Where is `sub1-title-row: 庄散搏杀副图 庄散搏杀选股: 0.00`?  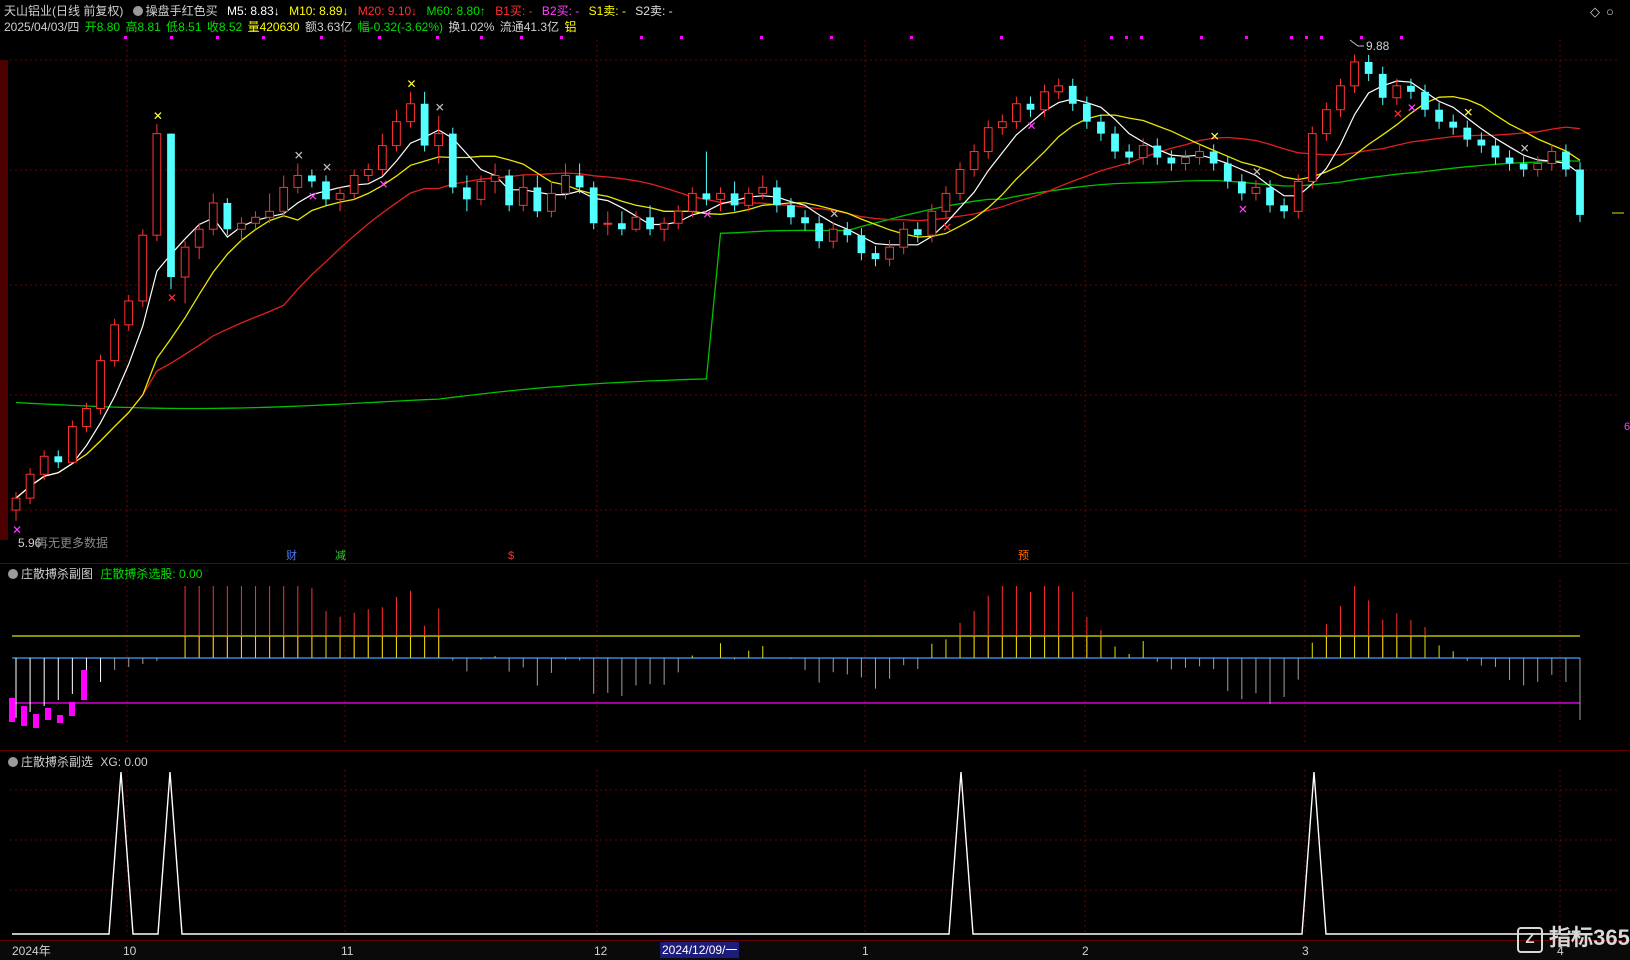
sub1-title-row: 庄散搏杀副图 庄散搏杀选股: 0.00 is located at coordinates (105, 574).